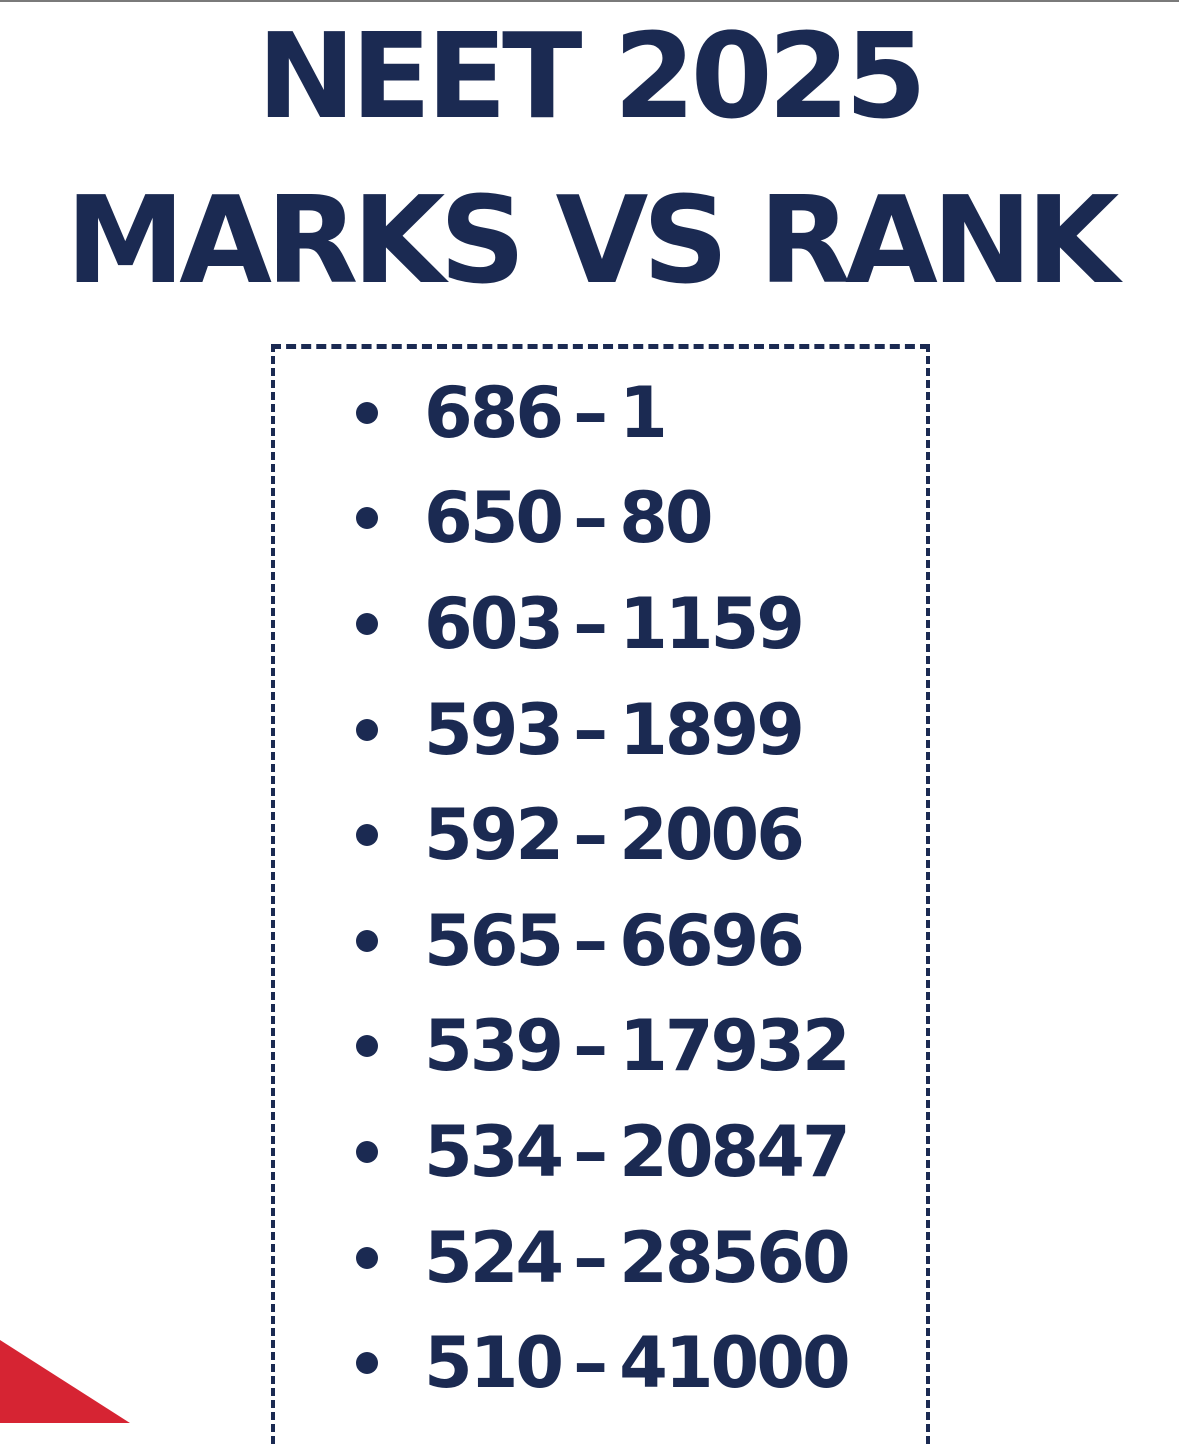 The width and height of the screenshot is (1179, 1444). I want to click on rank-value: 41000, so click(735, 1363).